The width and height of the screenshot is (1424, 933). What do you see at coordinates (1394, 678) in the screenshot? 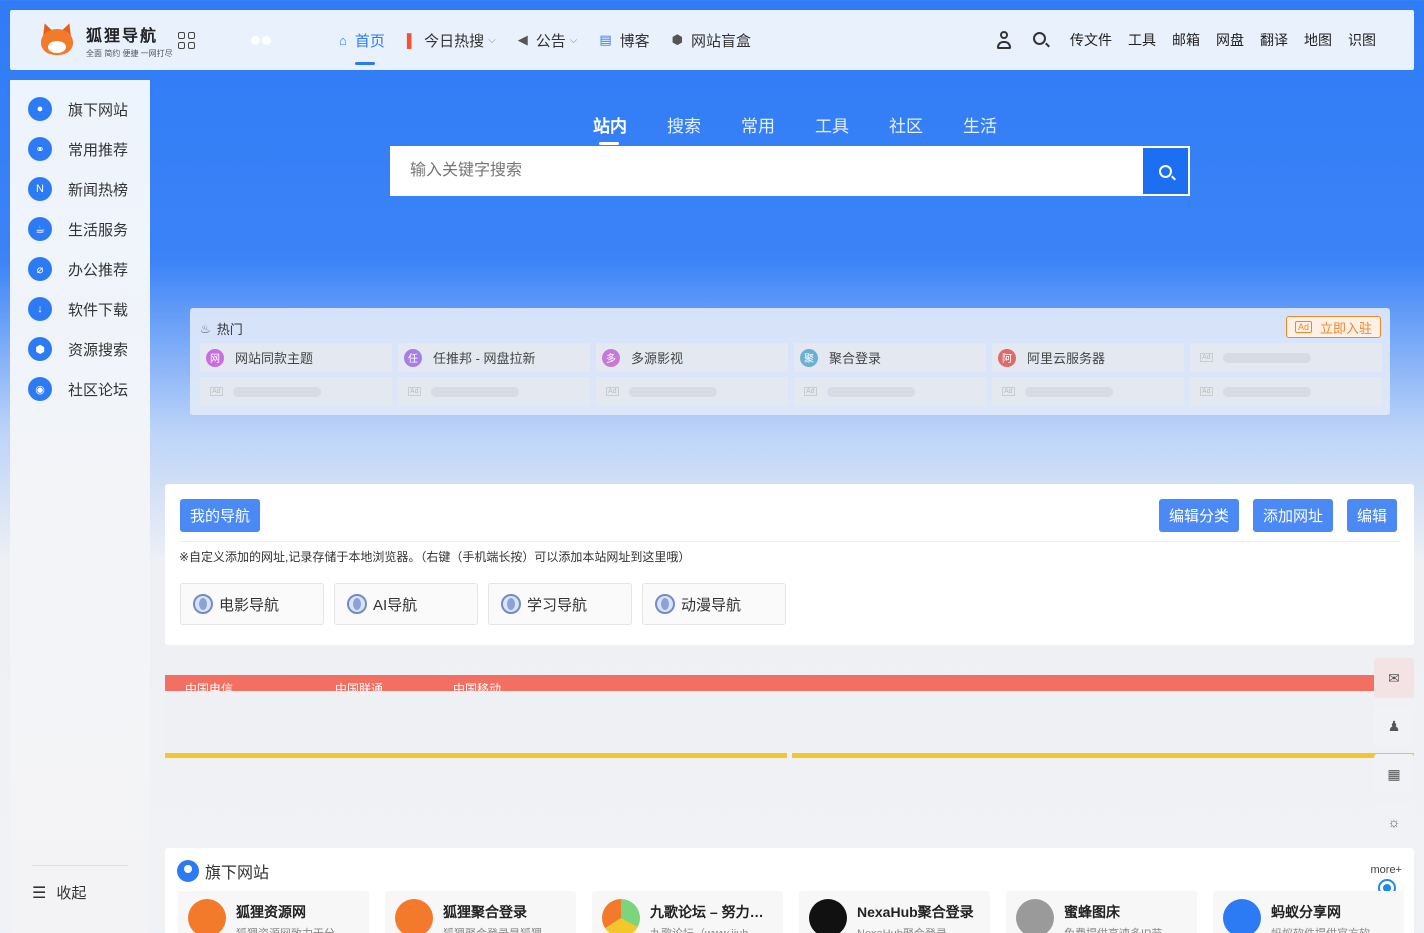
I see `wechat-icon: ✉` at bounding box center [1394, 678].